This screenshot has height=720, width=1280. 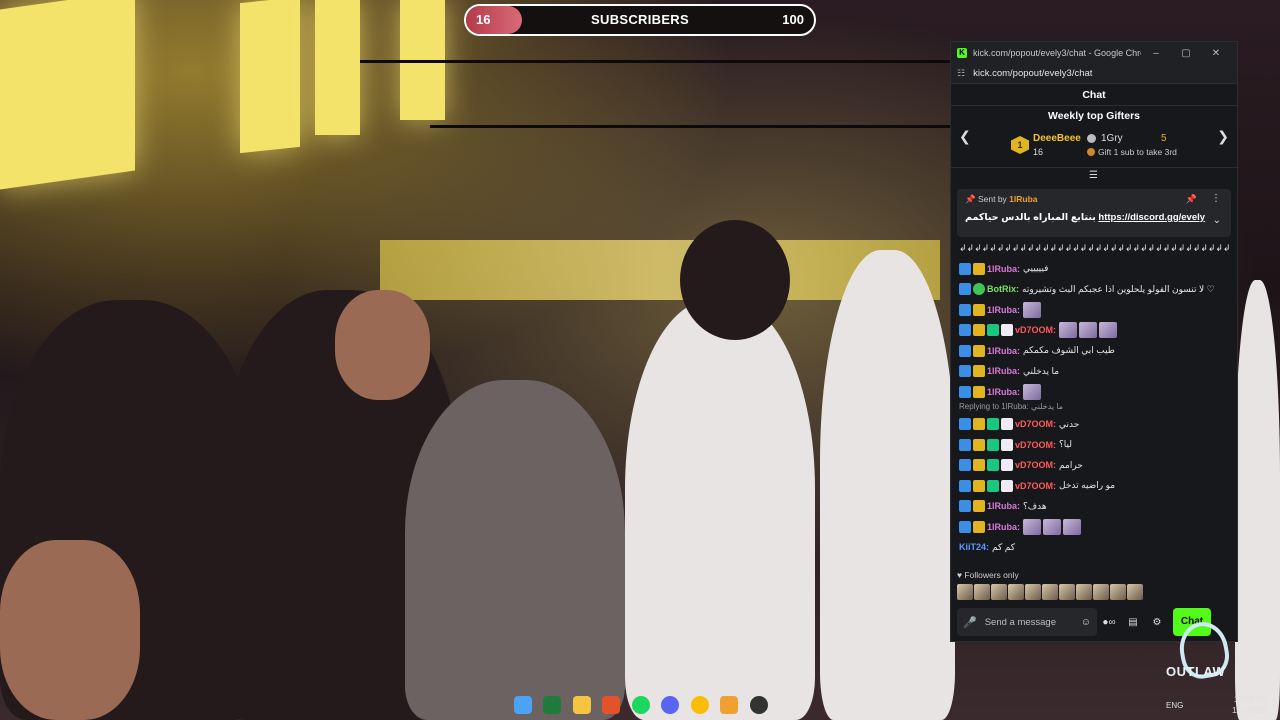 I want to click on taskbar: ENG 10:49 PM 11/7/2025, so click(x=640, y=705).